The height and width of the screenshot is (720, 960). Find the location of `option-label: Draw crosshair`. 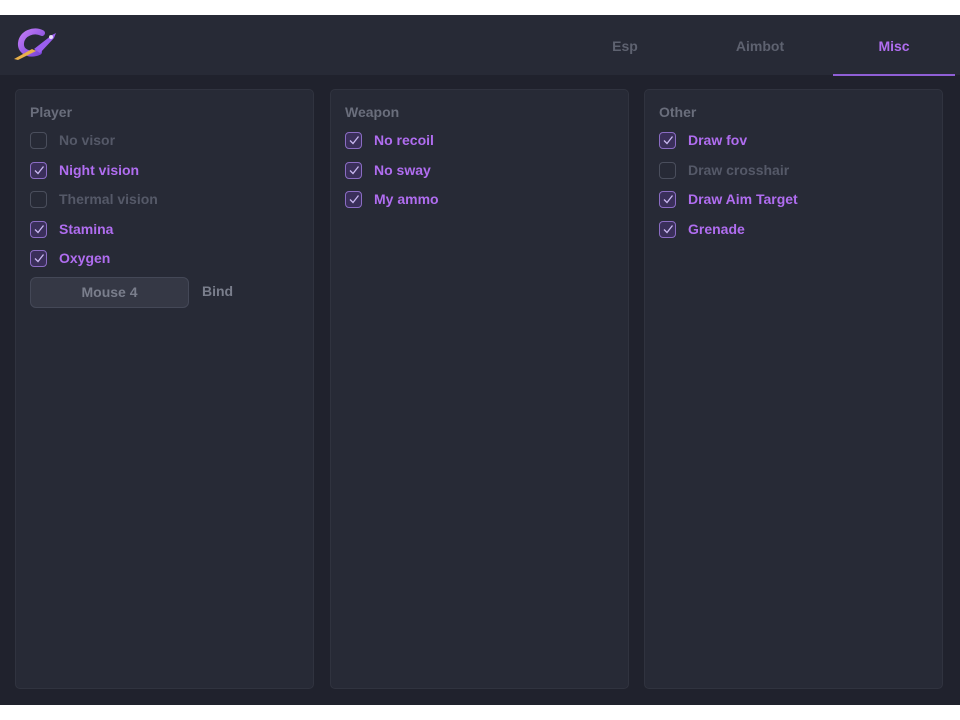

option-label: Draw crosshair is located at coordinates (739, 170).